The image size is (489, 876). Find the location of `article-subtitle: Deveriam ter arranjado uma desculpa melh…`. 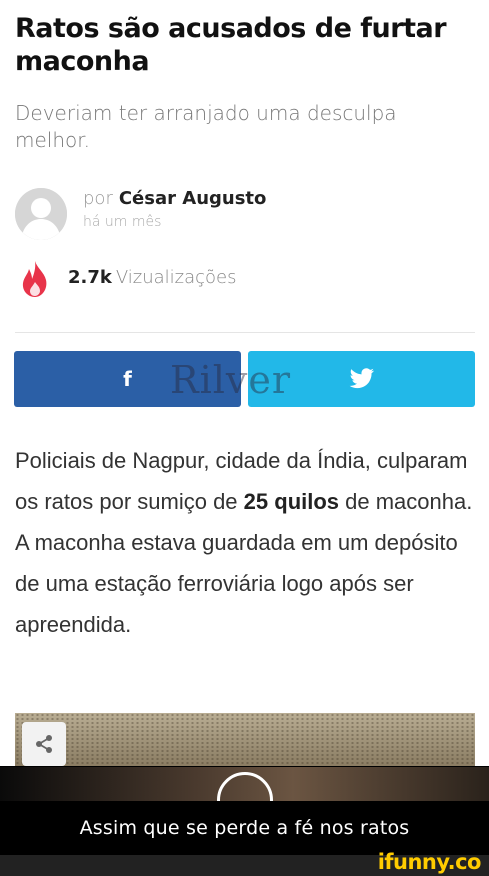

article-subtitle: Deveriam ter arranjado uma desculpa melh… is located at coordinates (206, 126).